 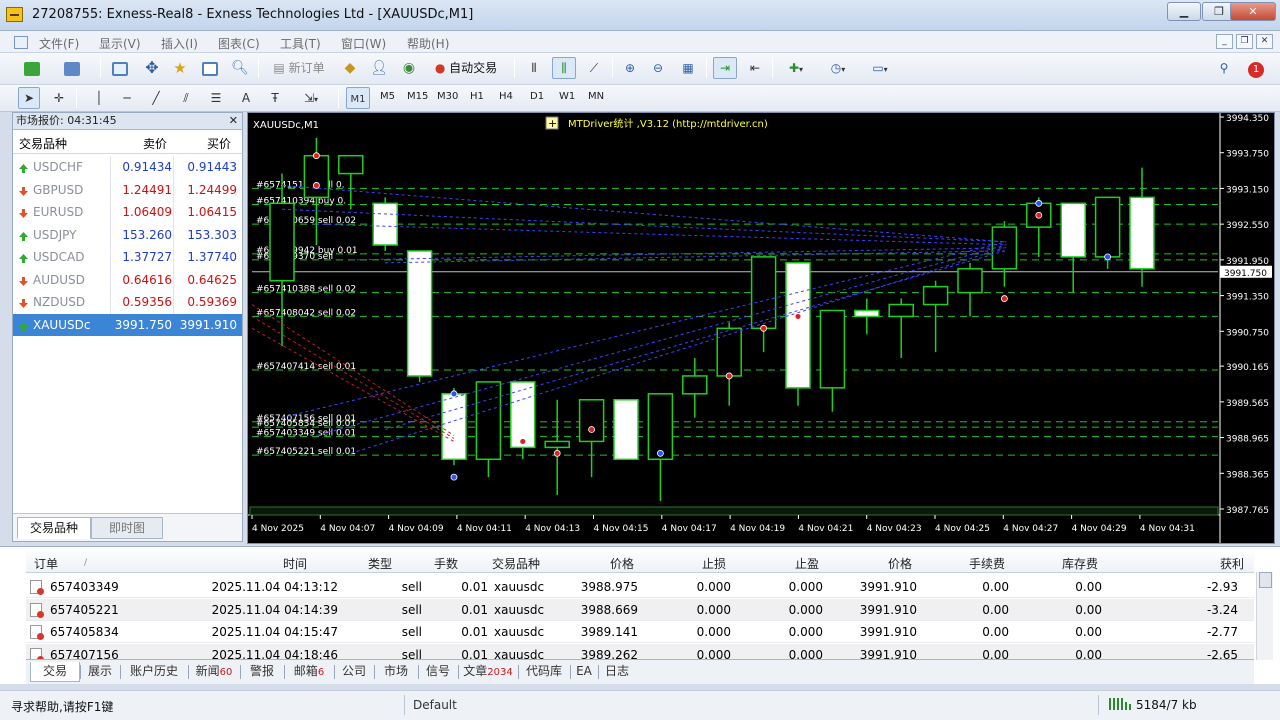 What do you see at coordinates (156, 98) in the screenshot?
I see `trendline-tool: ╱` at bounding box center [156, 98].